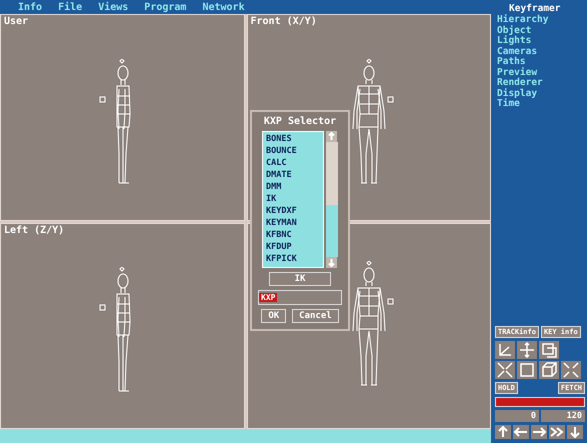 This screenshot has height=443, width=587. I want to click on viewport-label: Left (Z/Y), so click(34, 230).